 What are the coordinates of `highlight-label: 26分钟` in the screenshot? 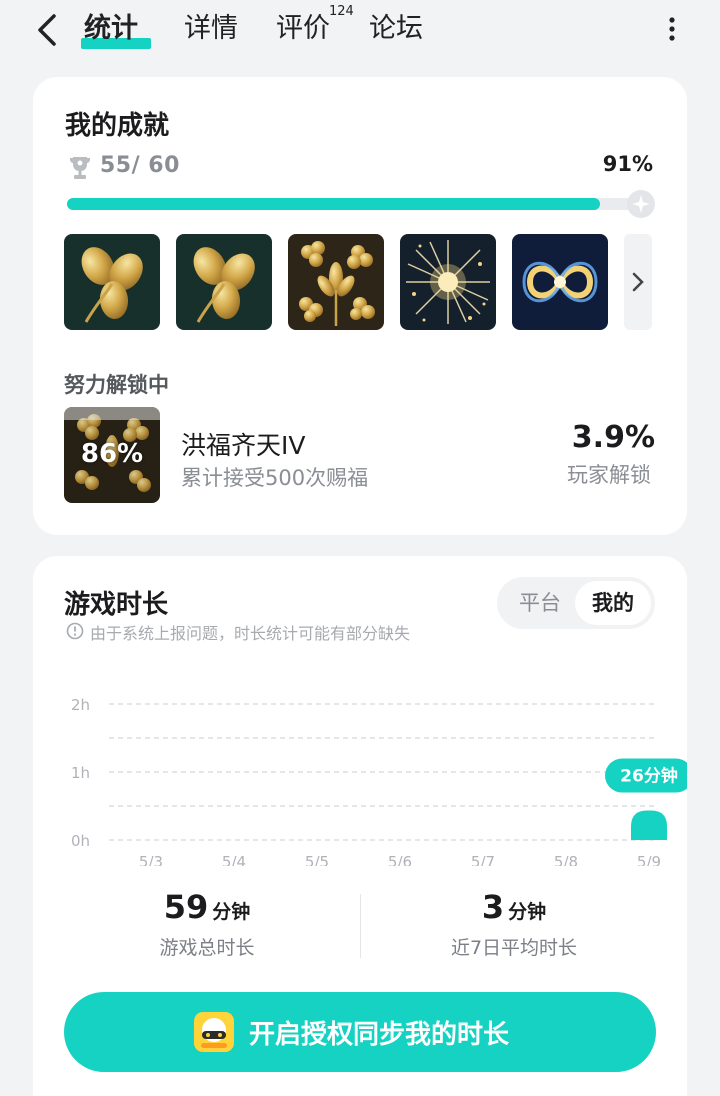 It's located at (649, 776).